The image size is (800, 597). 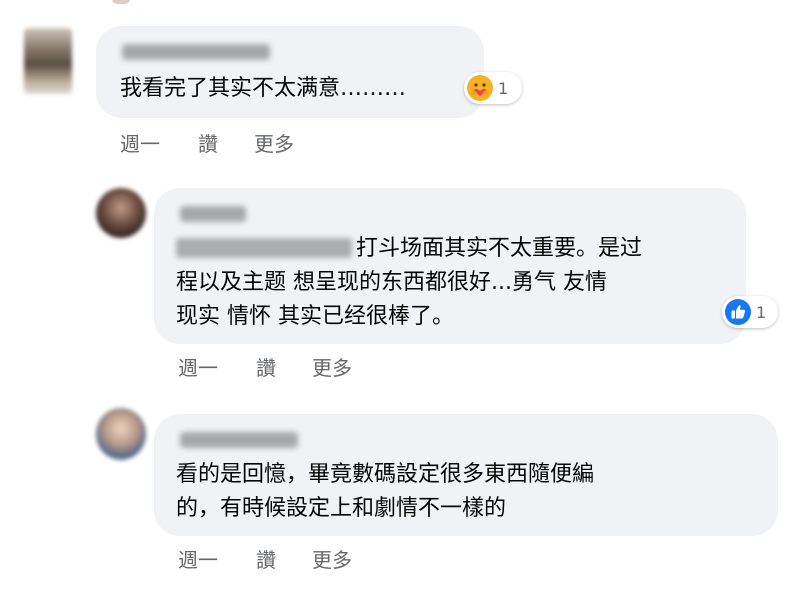 What do you see at coordinates (341, 508) in the screenshot?
I see `comment-text: 的，有時候設定上和劇情不一樣的` at bounding box center [341, 508].